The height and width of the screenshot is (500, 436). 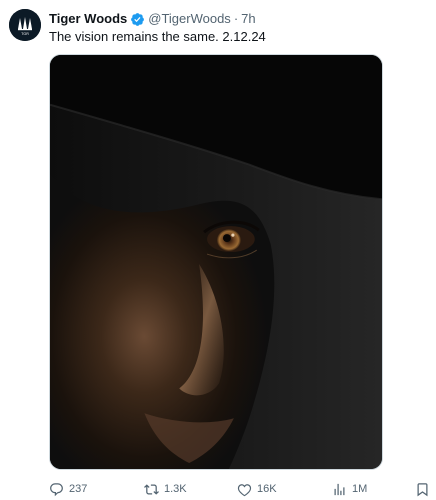 I want to click on like-button: 16K, so click(x=257, y=489).